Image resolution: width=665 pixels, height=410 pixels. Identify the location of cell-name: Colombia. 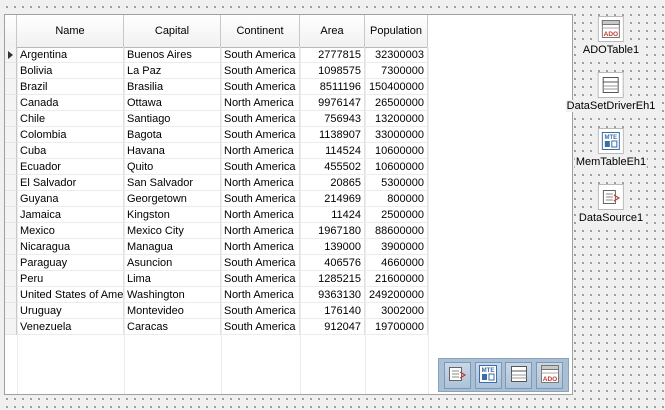
(70, 135).